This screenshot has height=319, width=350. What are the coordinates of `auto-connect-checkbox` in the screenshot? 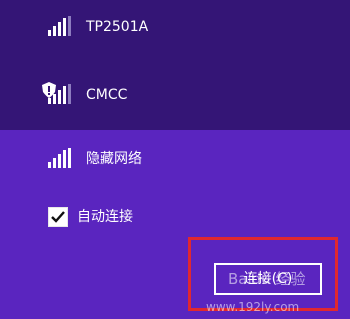 It's located at (58, 217).